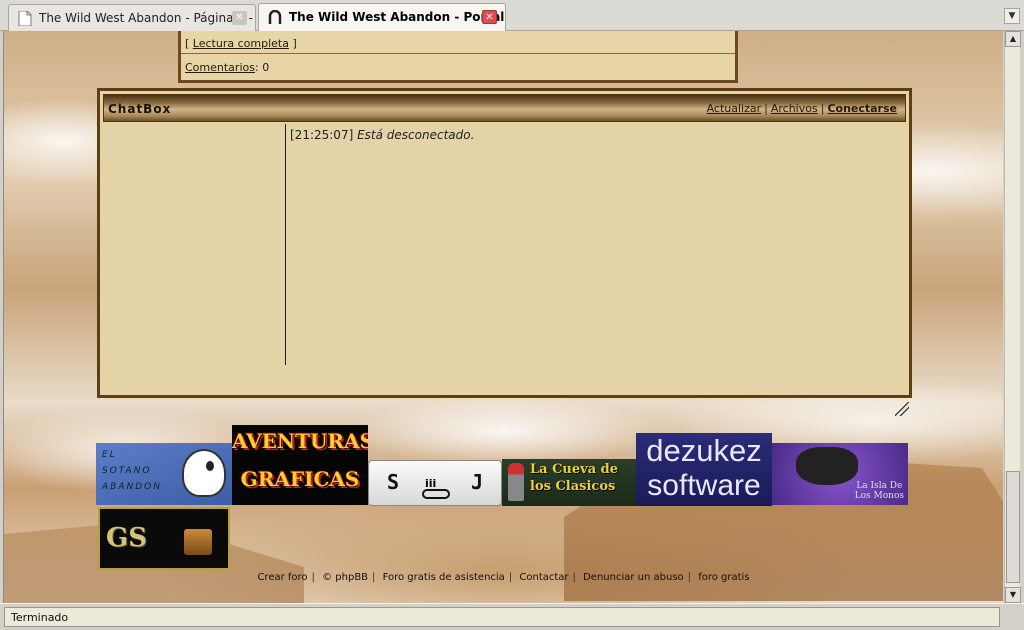 This screenshot has width=1024, height=630. I want to click on face-icon: iii, so click(436, 483).